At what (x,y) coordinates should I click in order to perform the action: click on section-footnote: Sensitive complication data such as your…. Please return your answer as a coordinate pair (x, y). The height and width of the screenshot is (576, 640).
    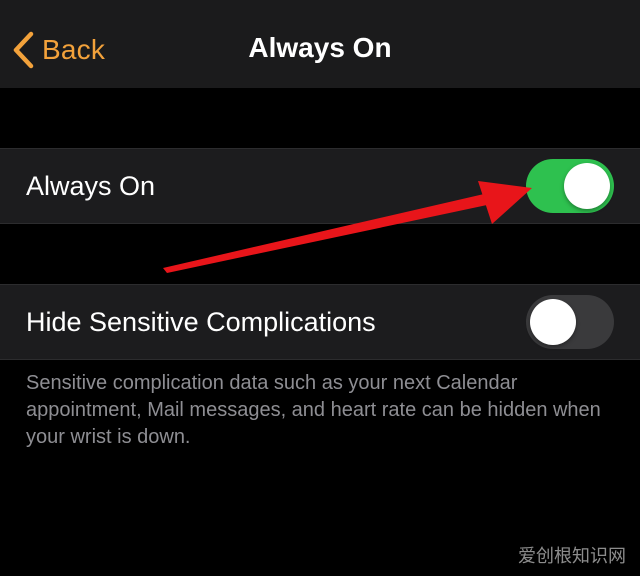
    Looking at the image, I should click on (313, 410).